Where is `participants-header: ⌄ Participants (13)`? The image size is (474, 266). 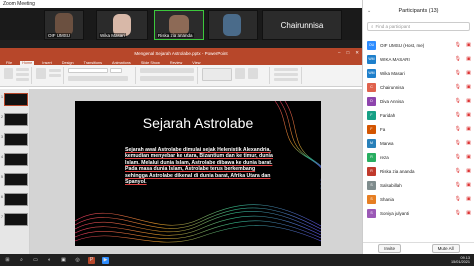
participants-header: ⌄ Participants (13) is located at coordinates (418, 11).